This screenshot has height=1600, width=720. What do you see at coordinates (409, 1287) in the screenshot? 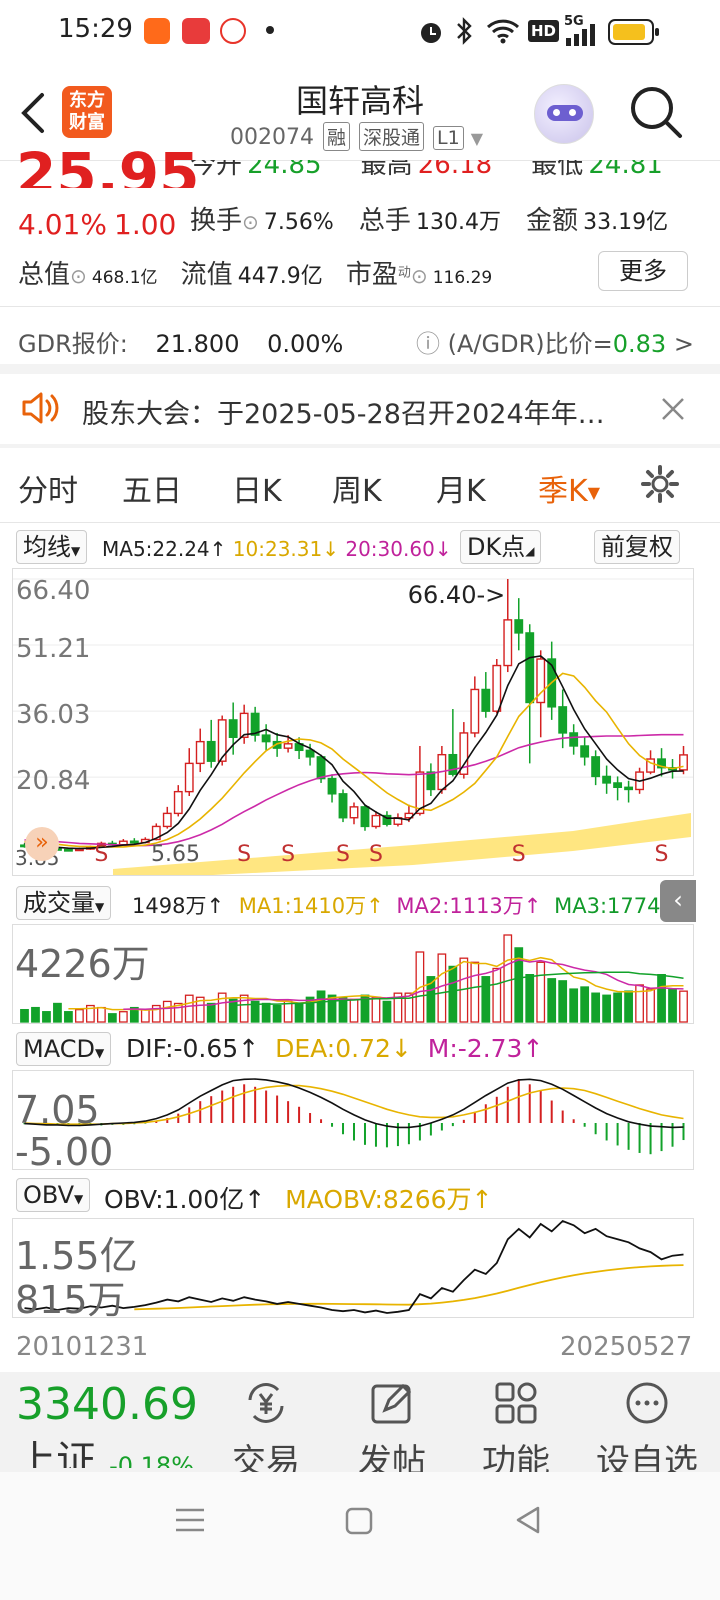
I see `maobv-line` at bounding box center [409, 1287].